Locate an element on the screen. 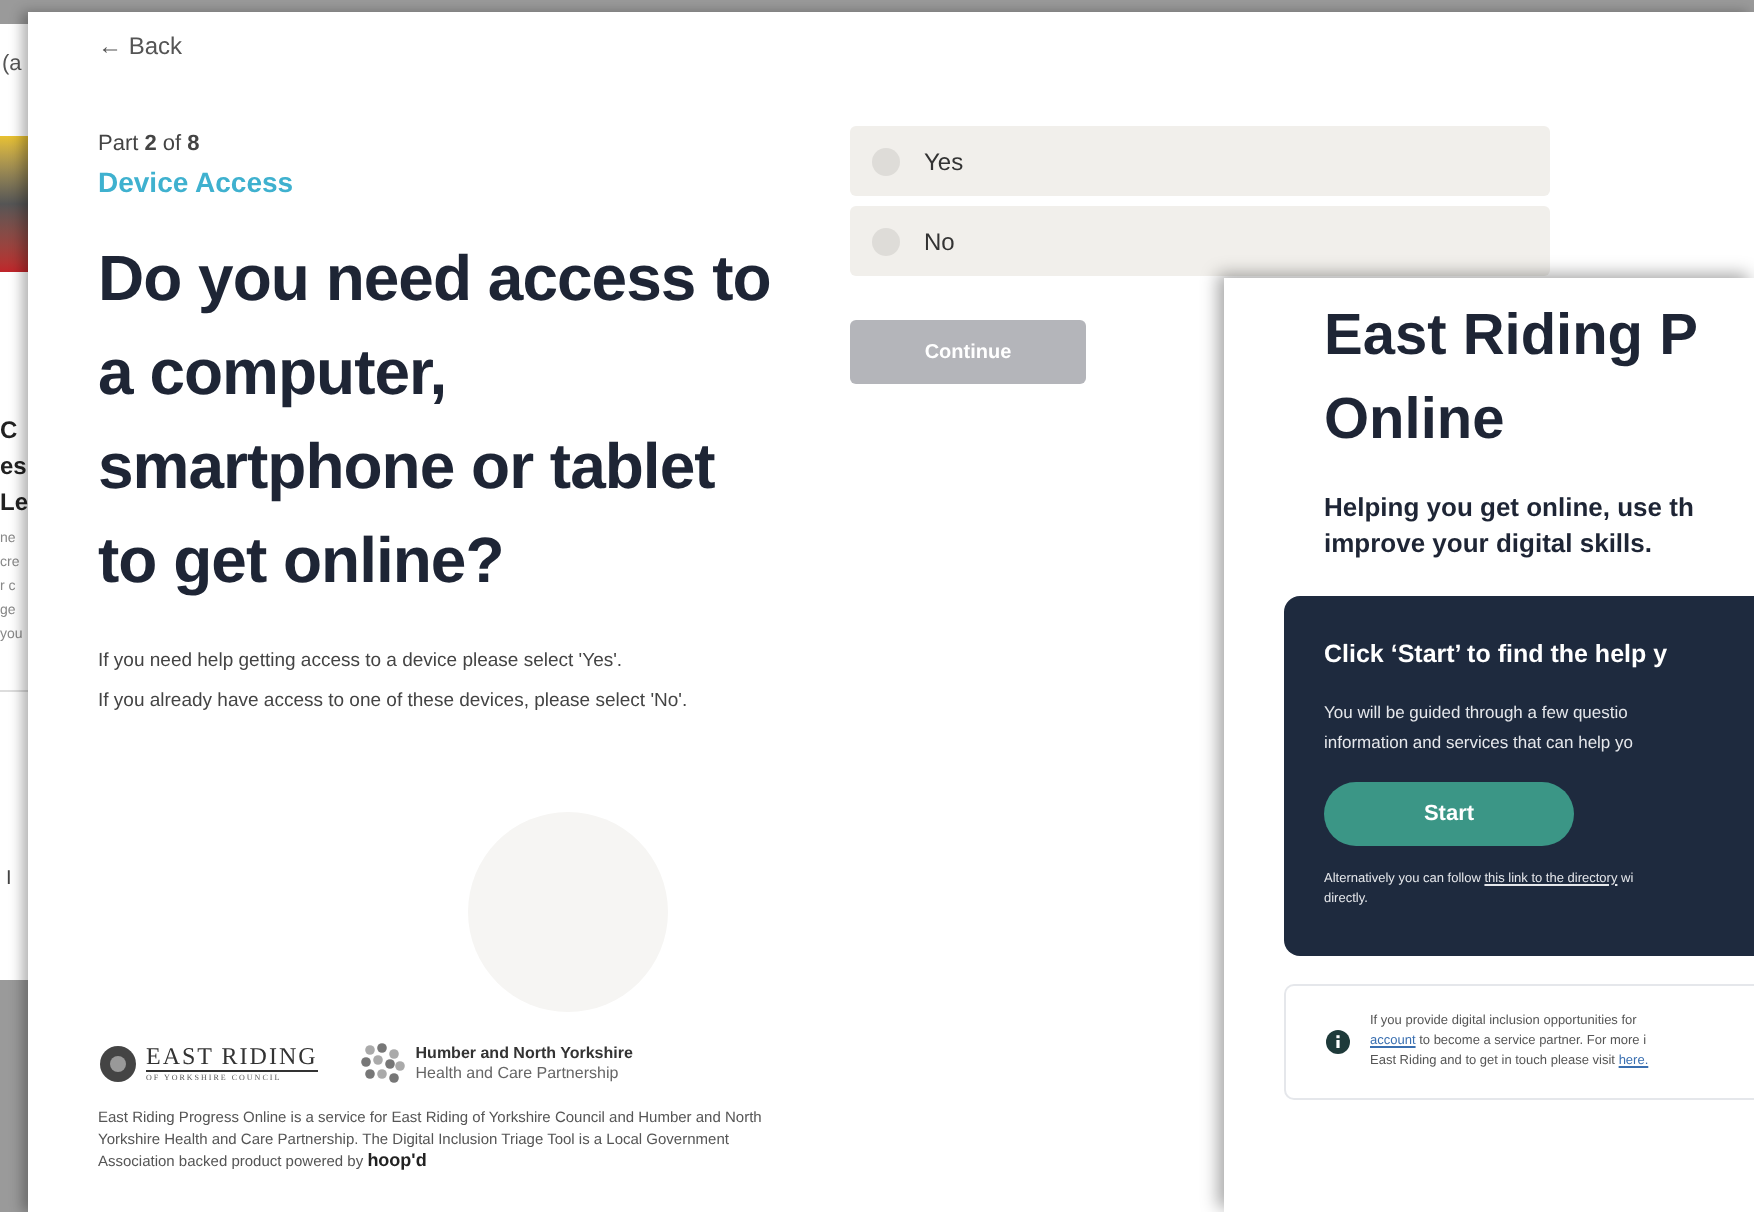 This screenshot has height=1212, width=1754. back-link: ← Back is located at coordinates (140, 46).